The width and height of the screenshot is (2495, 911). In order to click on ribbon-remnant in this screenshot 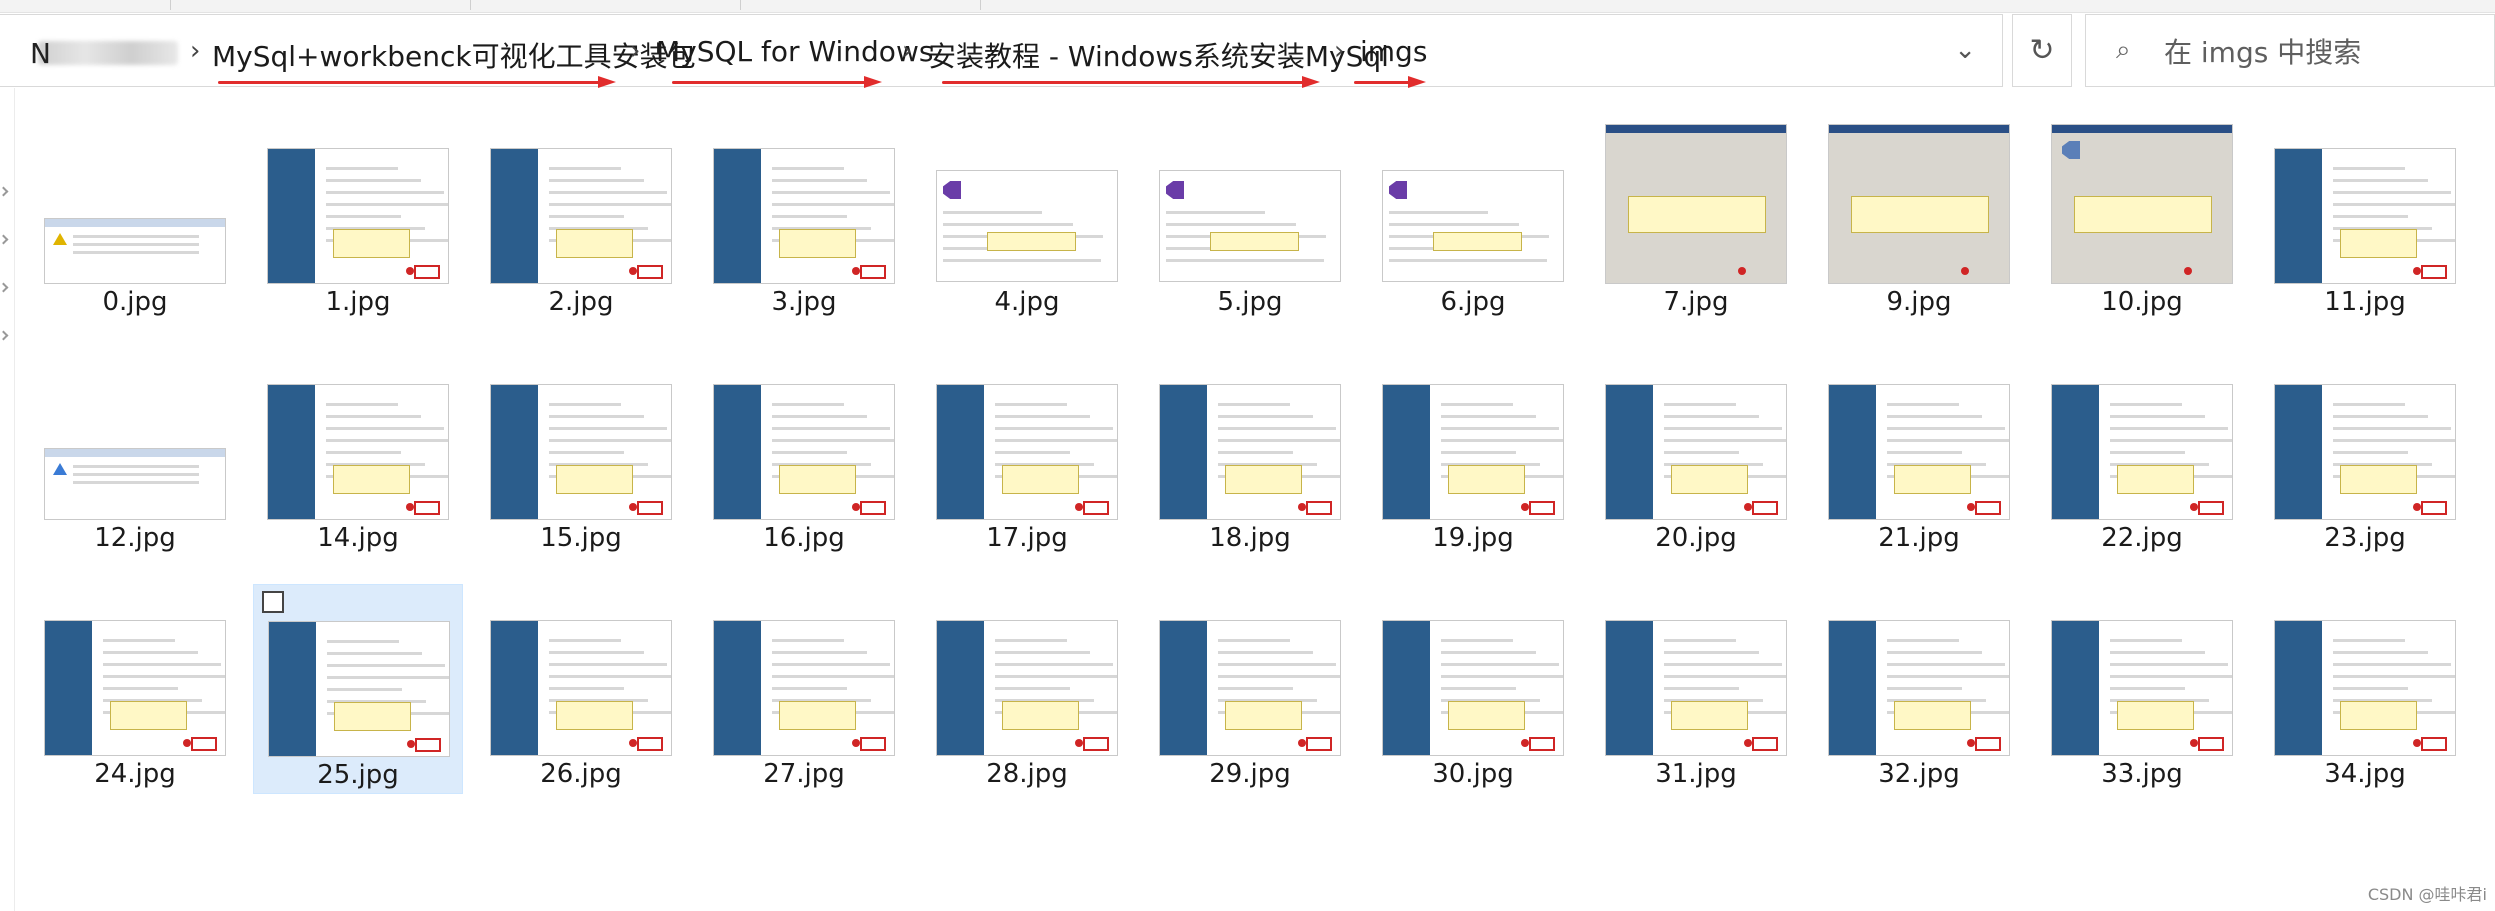, I will do `click(1247, 6)`.